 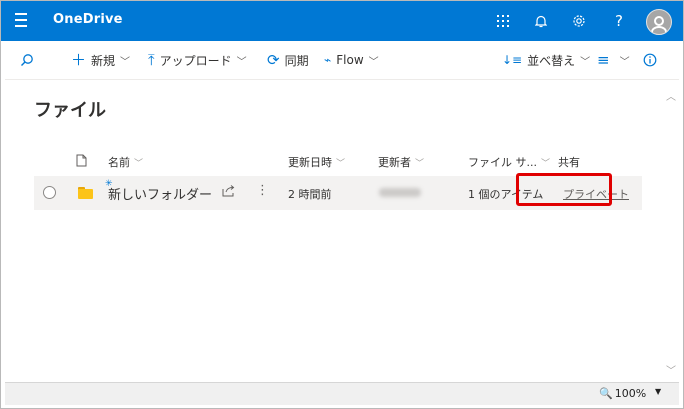 I want to click on plus-icon: ＋, so click(x=79, y=60).